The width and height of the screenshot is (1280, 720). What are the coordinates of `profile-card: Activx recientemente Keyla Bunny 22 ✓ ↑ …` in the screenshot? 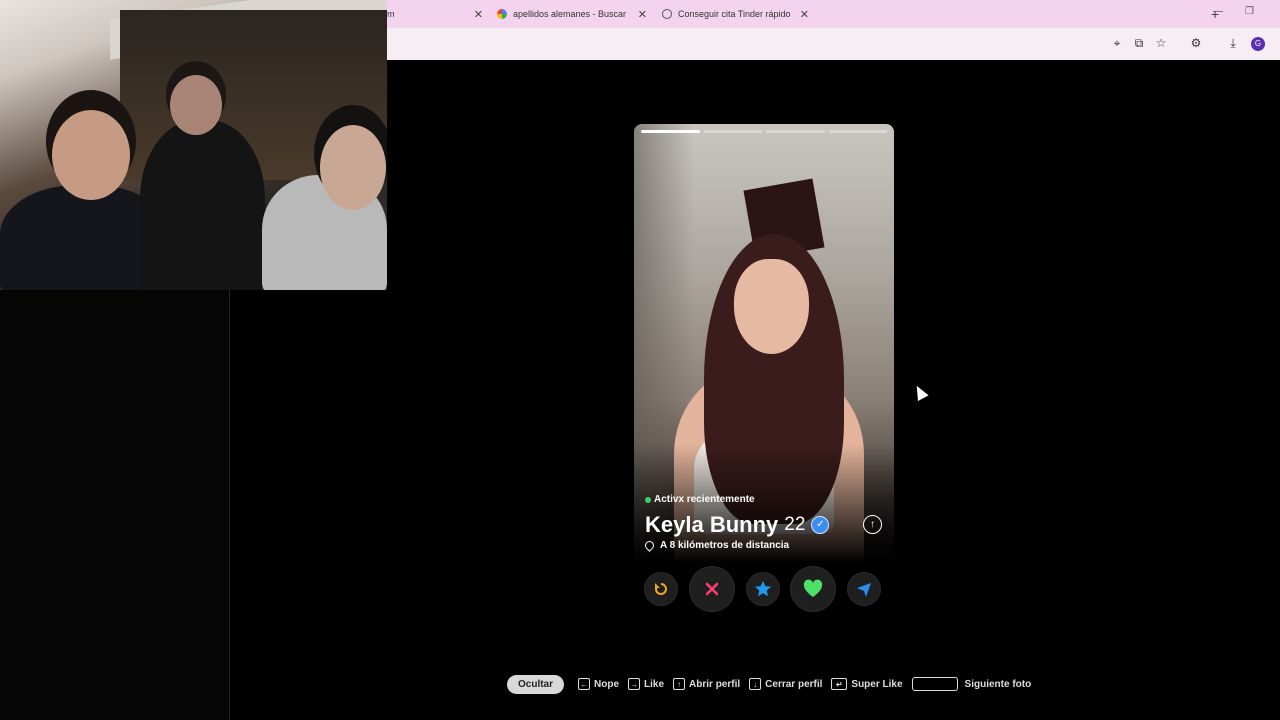 It's located at (764, 354).